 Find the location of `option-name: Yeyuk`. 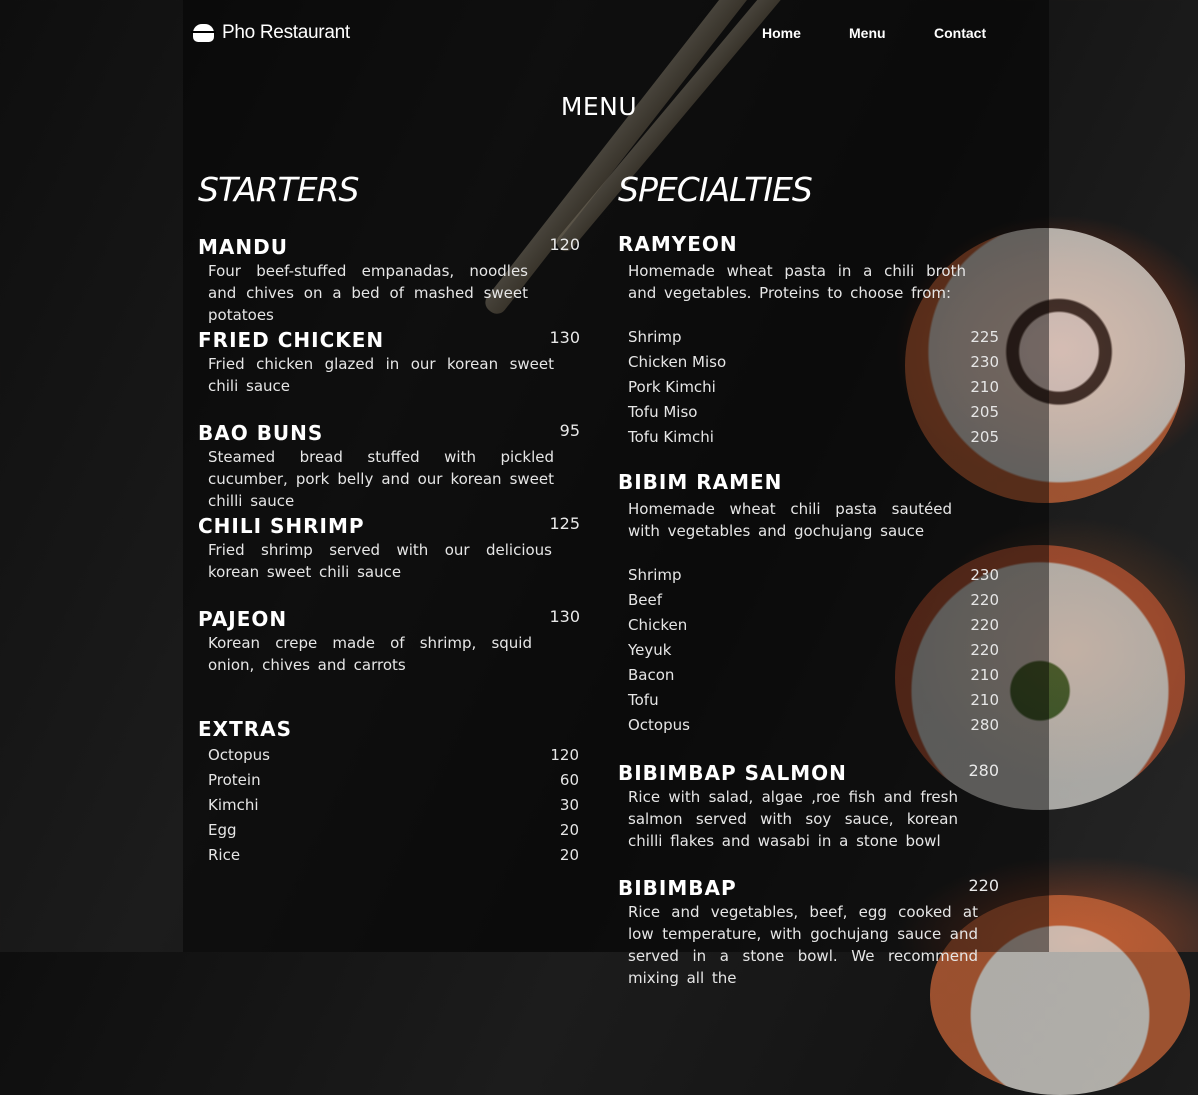

option-name: Yeyuk is located at coordinates (650, 650).